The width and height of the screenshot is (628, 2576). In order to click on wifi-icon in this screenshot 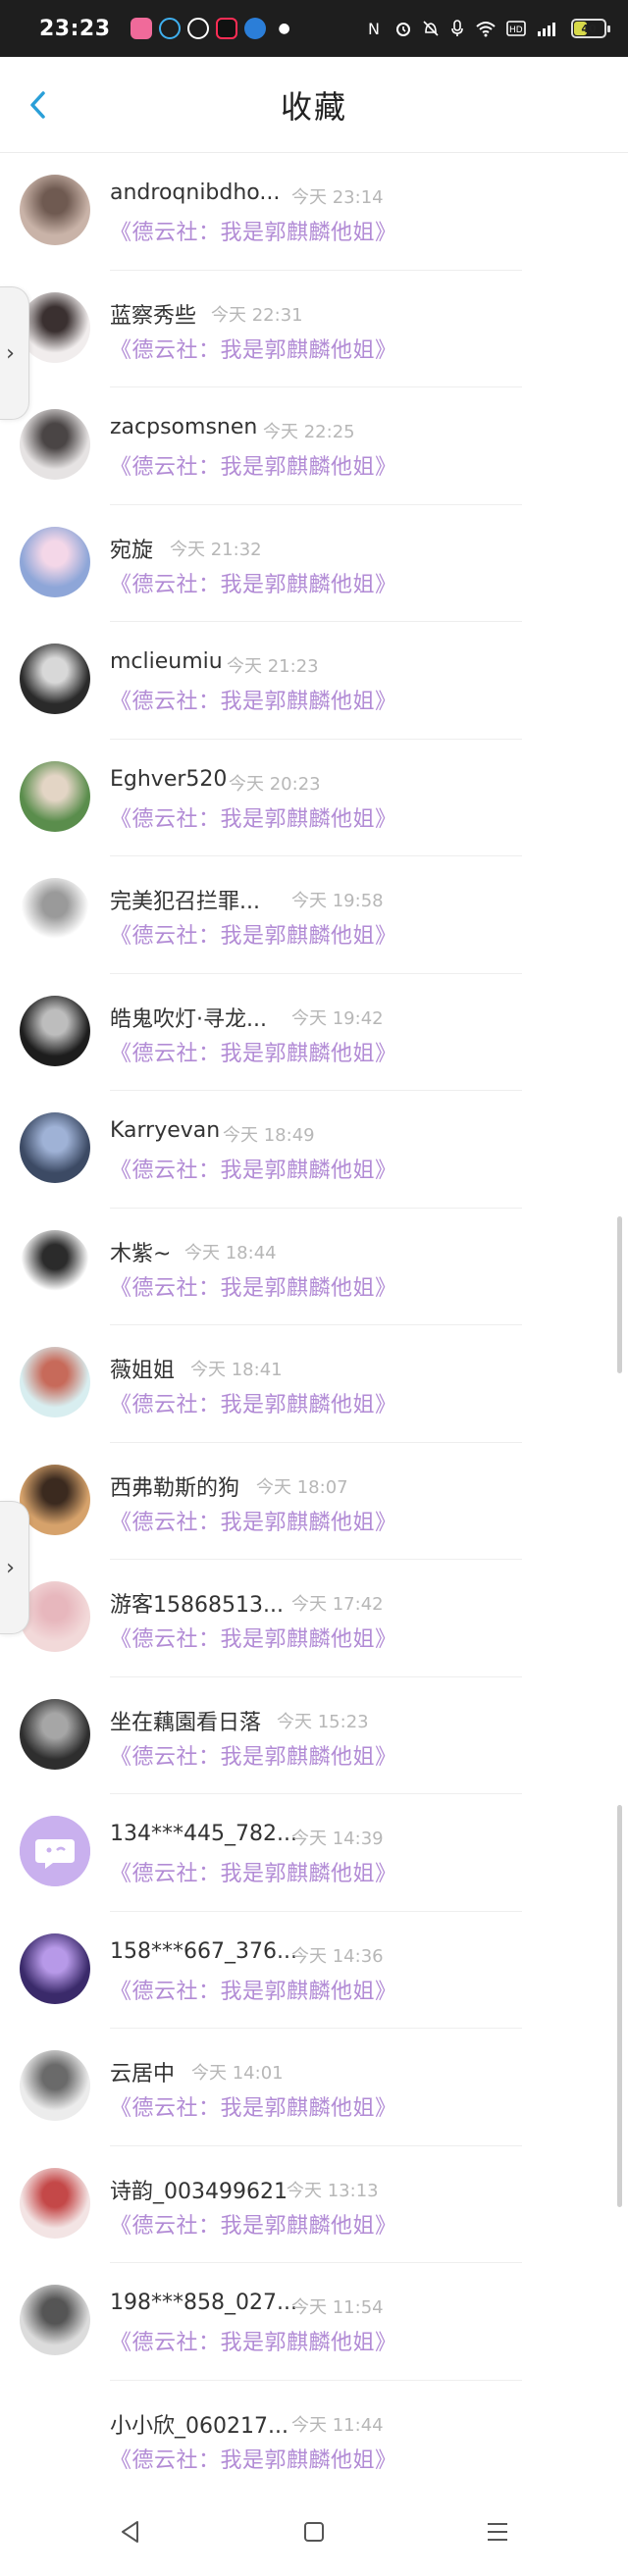, I will do `click(486, 29)`.